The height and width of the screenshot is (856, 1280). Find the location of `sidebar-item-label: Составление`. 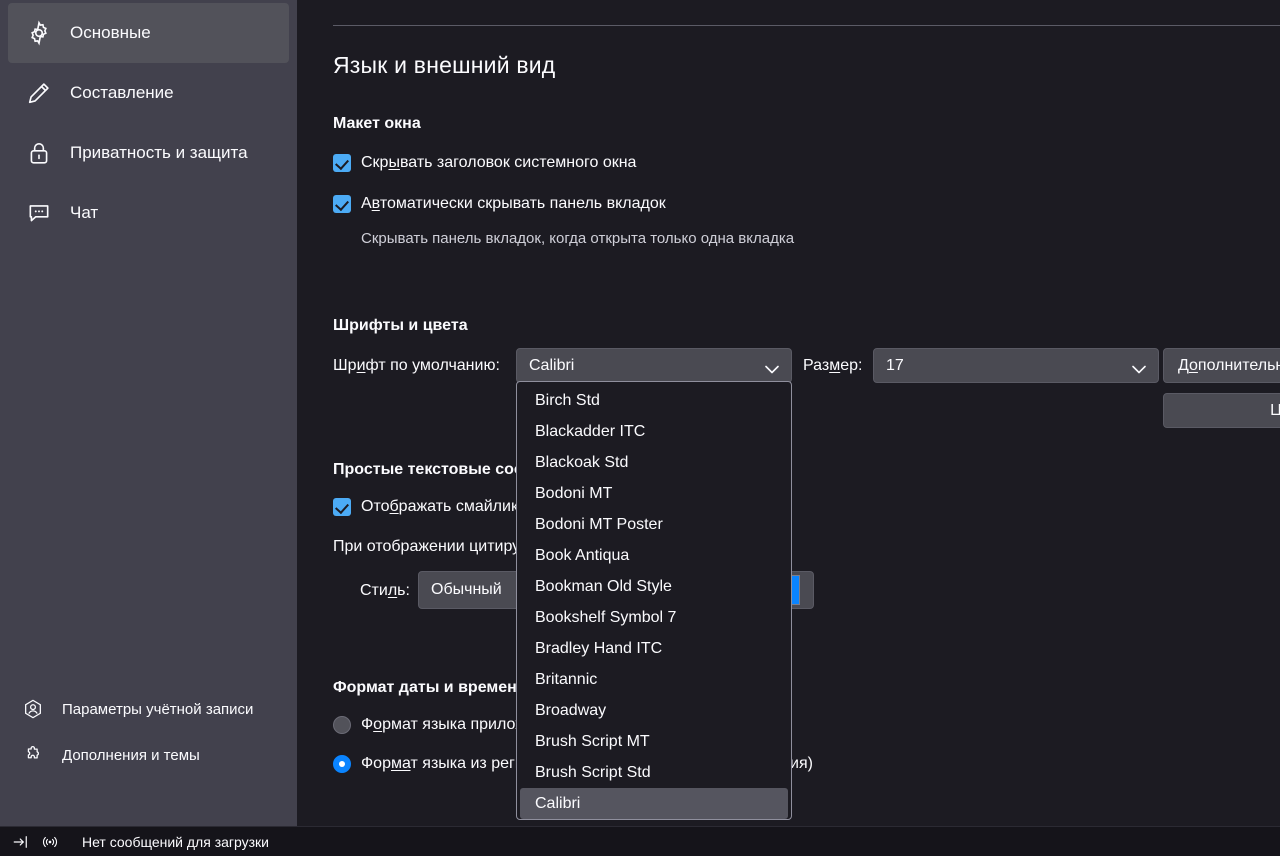

sidebar-item-label: Составление is located at coordinates (122, 92).